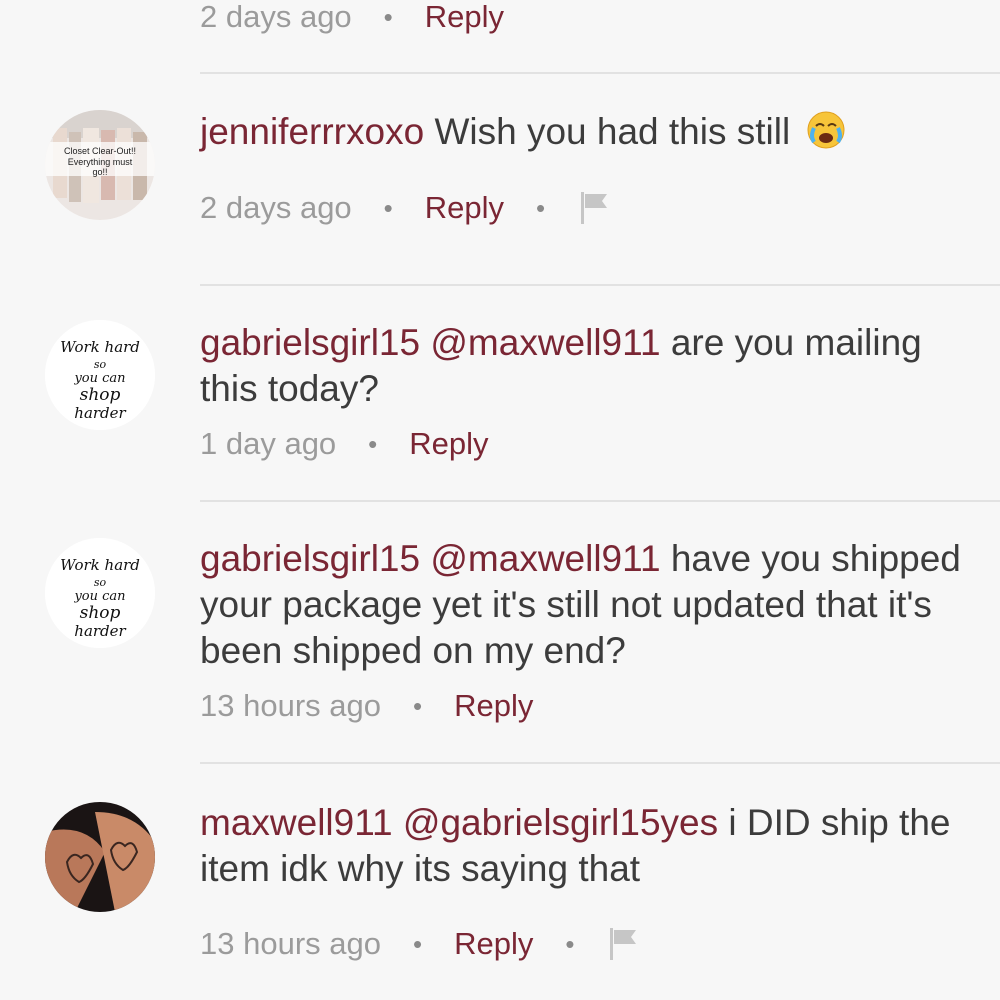  I want to click on comment-meta: 2 days ago • Reply, so click(352, 18).